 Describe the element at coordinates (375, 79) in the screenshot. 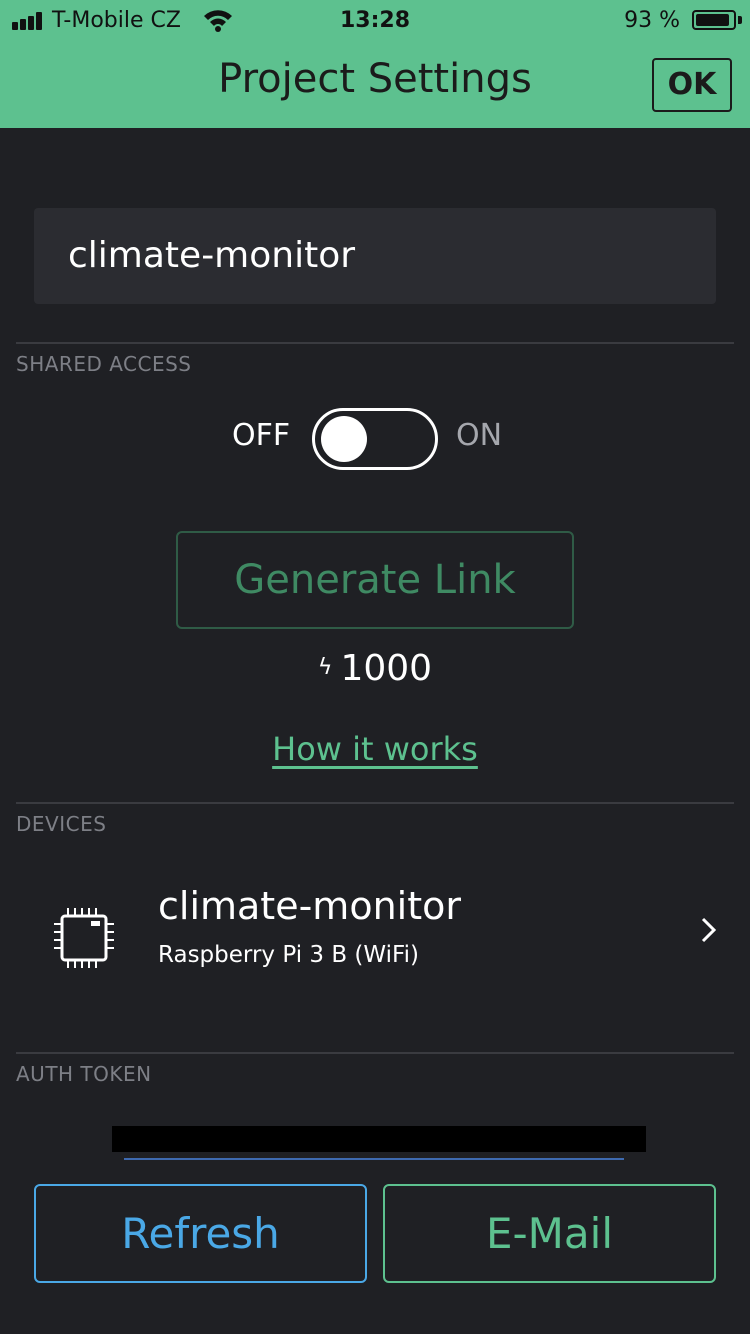

I see `page-title: Project Settings` at that location.